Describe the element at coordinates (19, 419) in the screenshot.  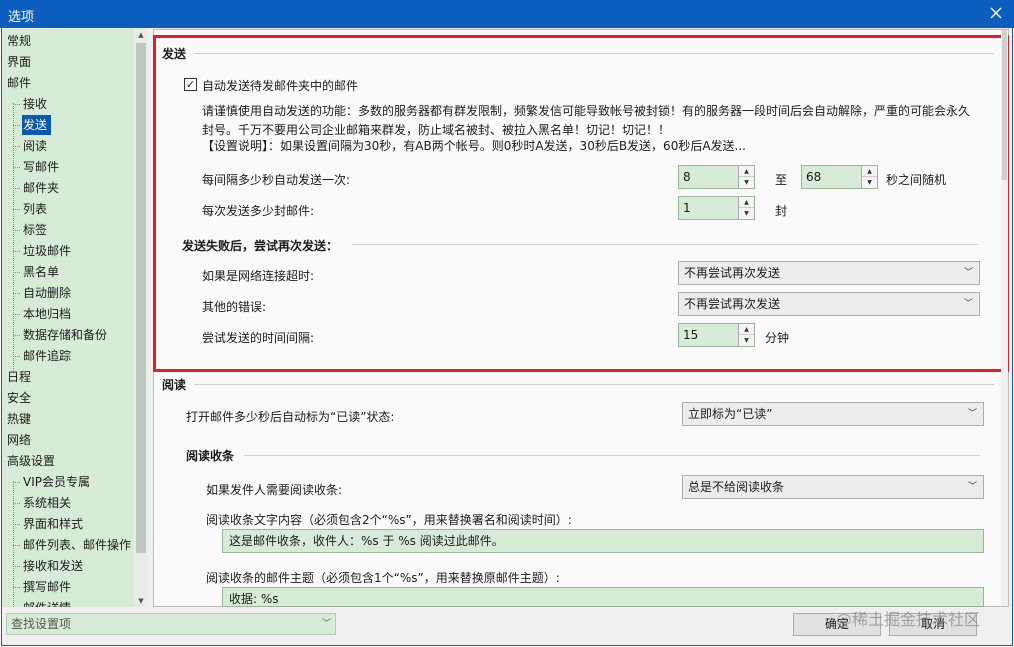
I see `sidebar-item-hotkeys: 热键` at that location.